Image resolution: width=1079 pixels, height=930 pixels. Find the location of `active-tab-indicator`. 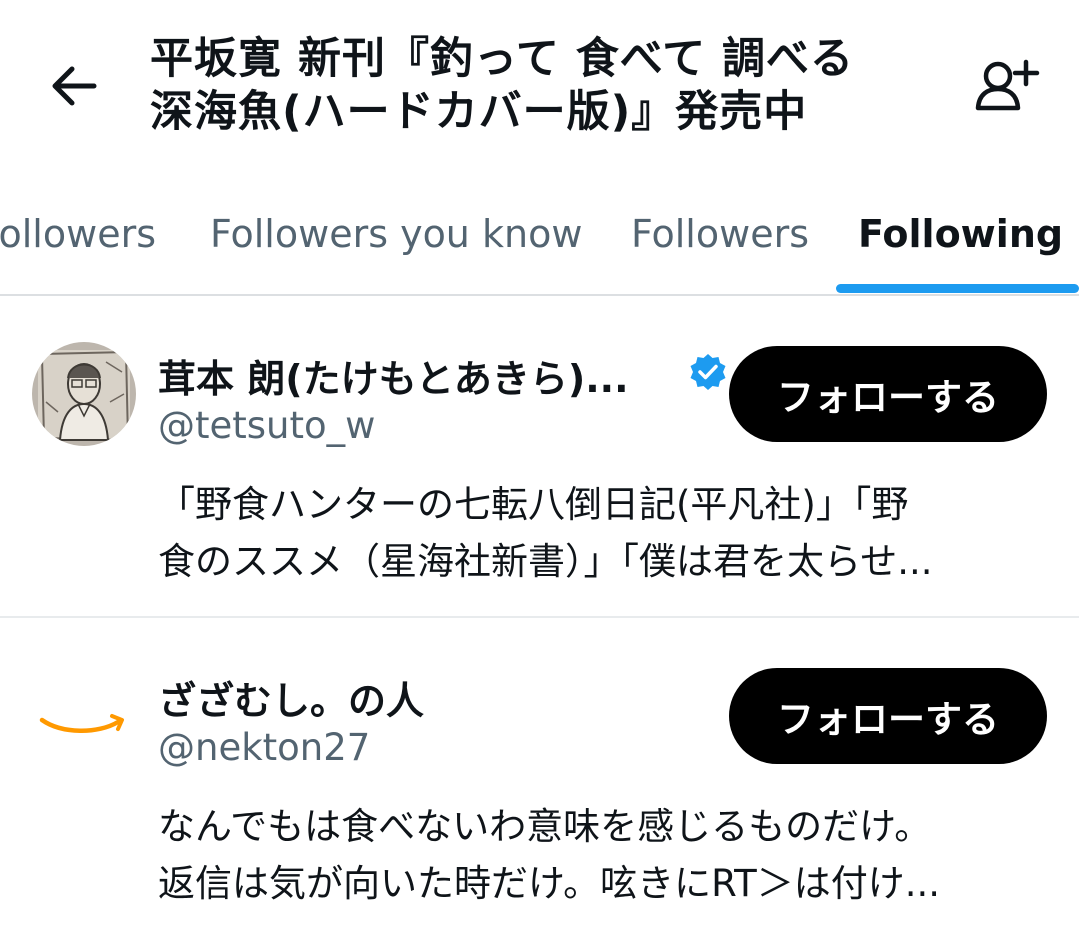

active-tab-indicator is located at coordinates (957, 288).